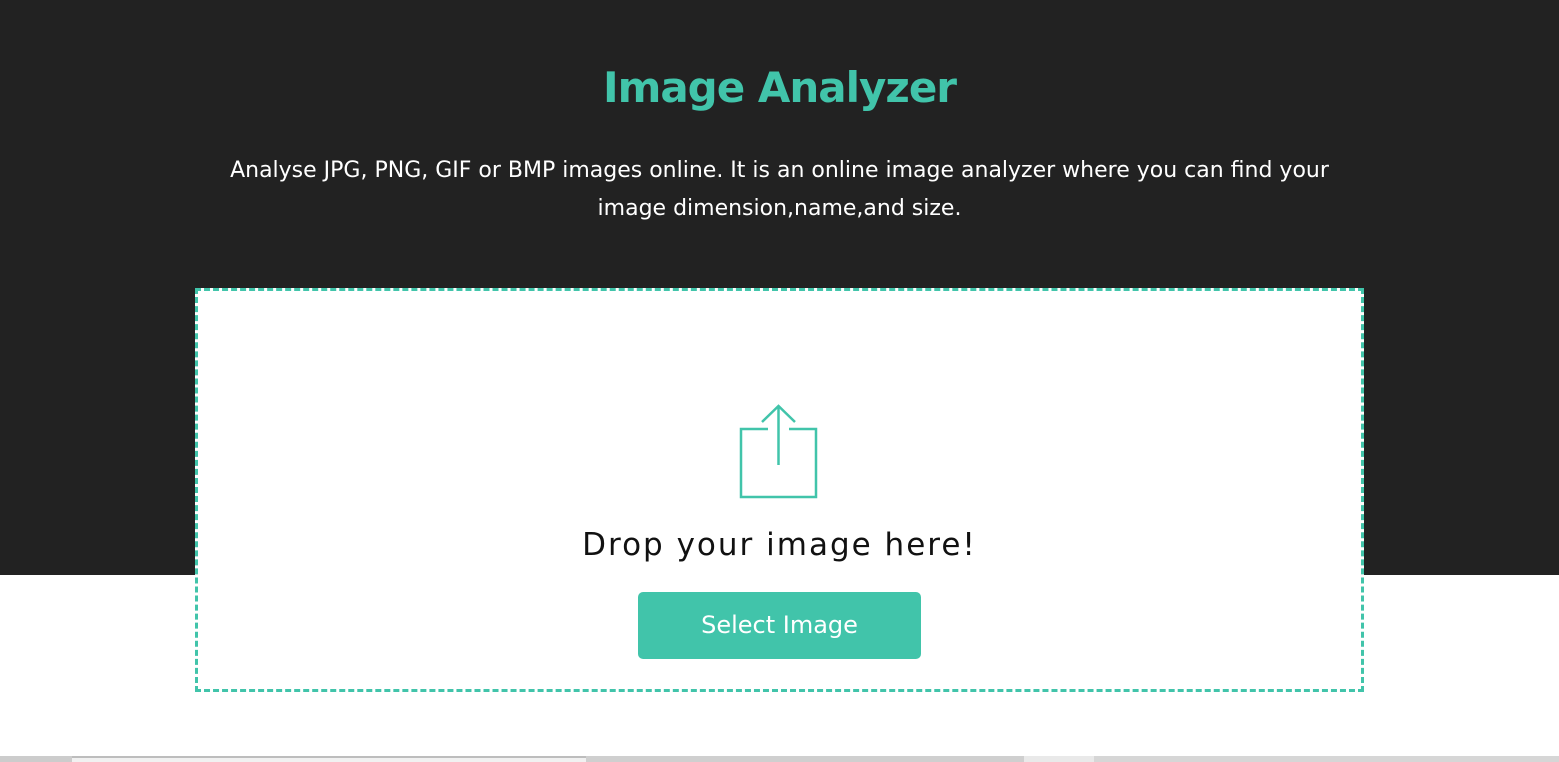 This screenshot has width=1559, height=762. What do you see at coordinates (779, 545) in the screenshot?
I see `drop-prompt: Drop your image here!` at bounding box center [779, 545].